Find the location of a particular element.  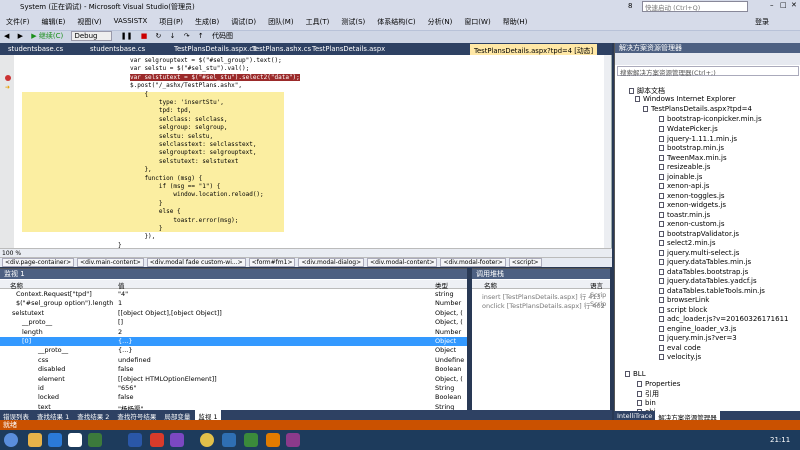

table-row: id "656" String is located at coordinates (233, 388).